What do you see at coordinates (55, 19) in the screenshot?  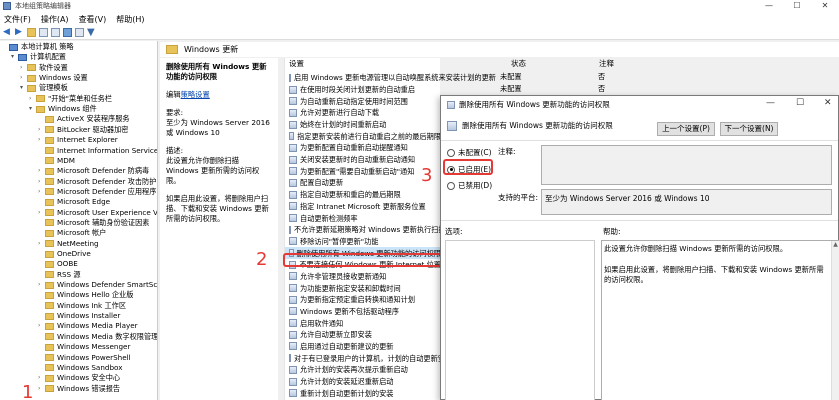 I see `menu-action: 操作(A)` at bounding box center [55, 19].